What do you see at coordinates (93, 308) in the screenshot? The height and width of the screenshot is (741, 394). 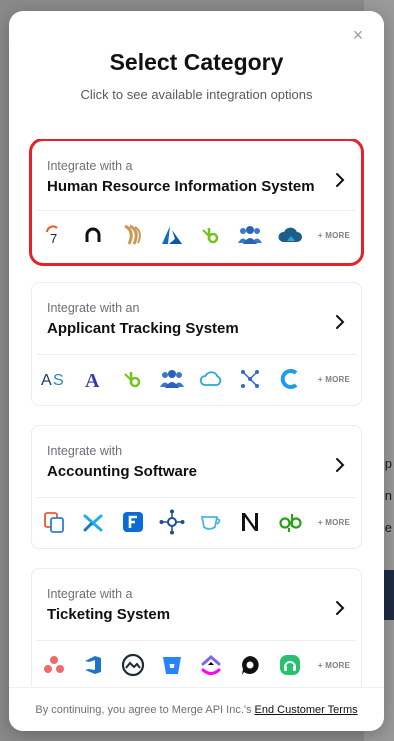 I see `category-prefix: Integrate with an` at bounding box center [93, 308].